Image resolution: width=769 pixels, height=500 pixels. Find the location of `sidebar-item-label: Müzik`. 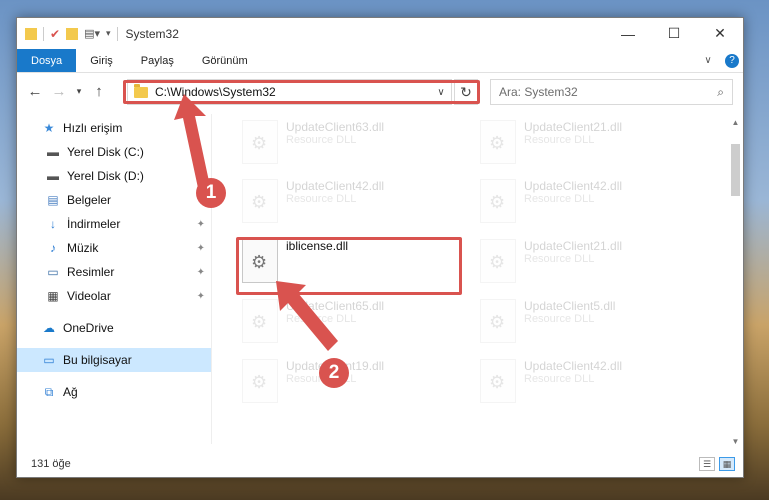

sidebar-item-label: Müzik is located at coordinates (83, 248).